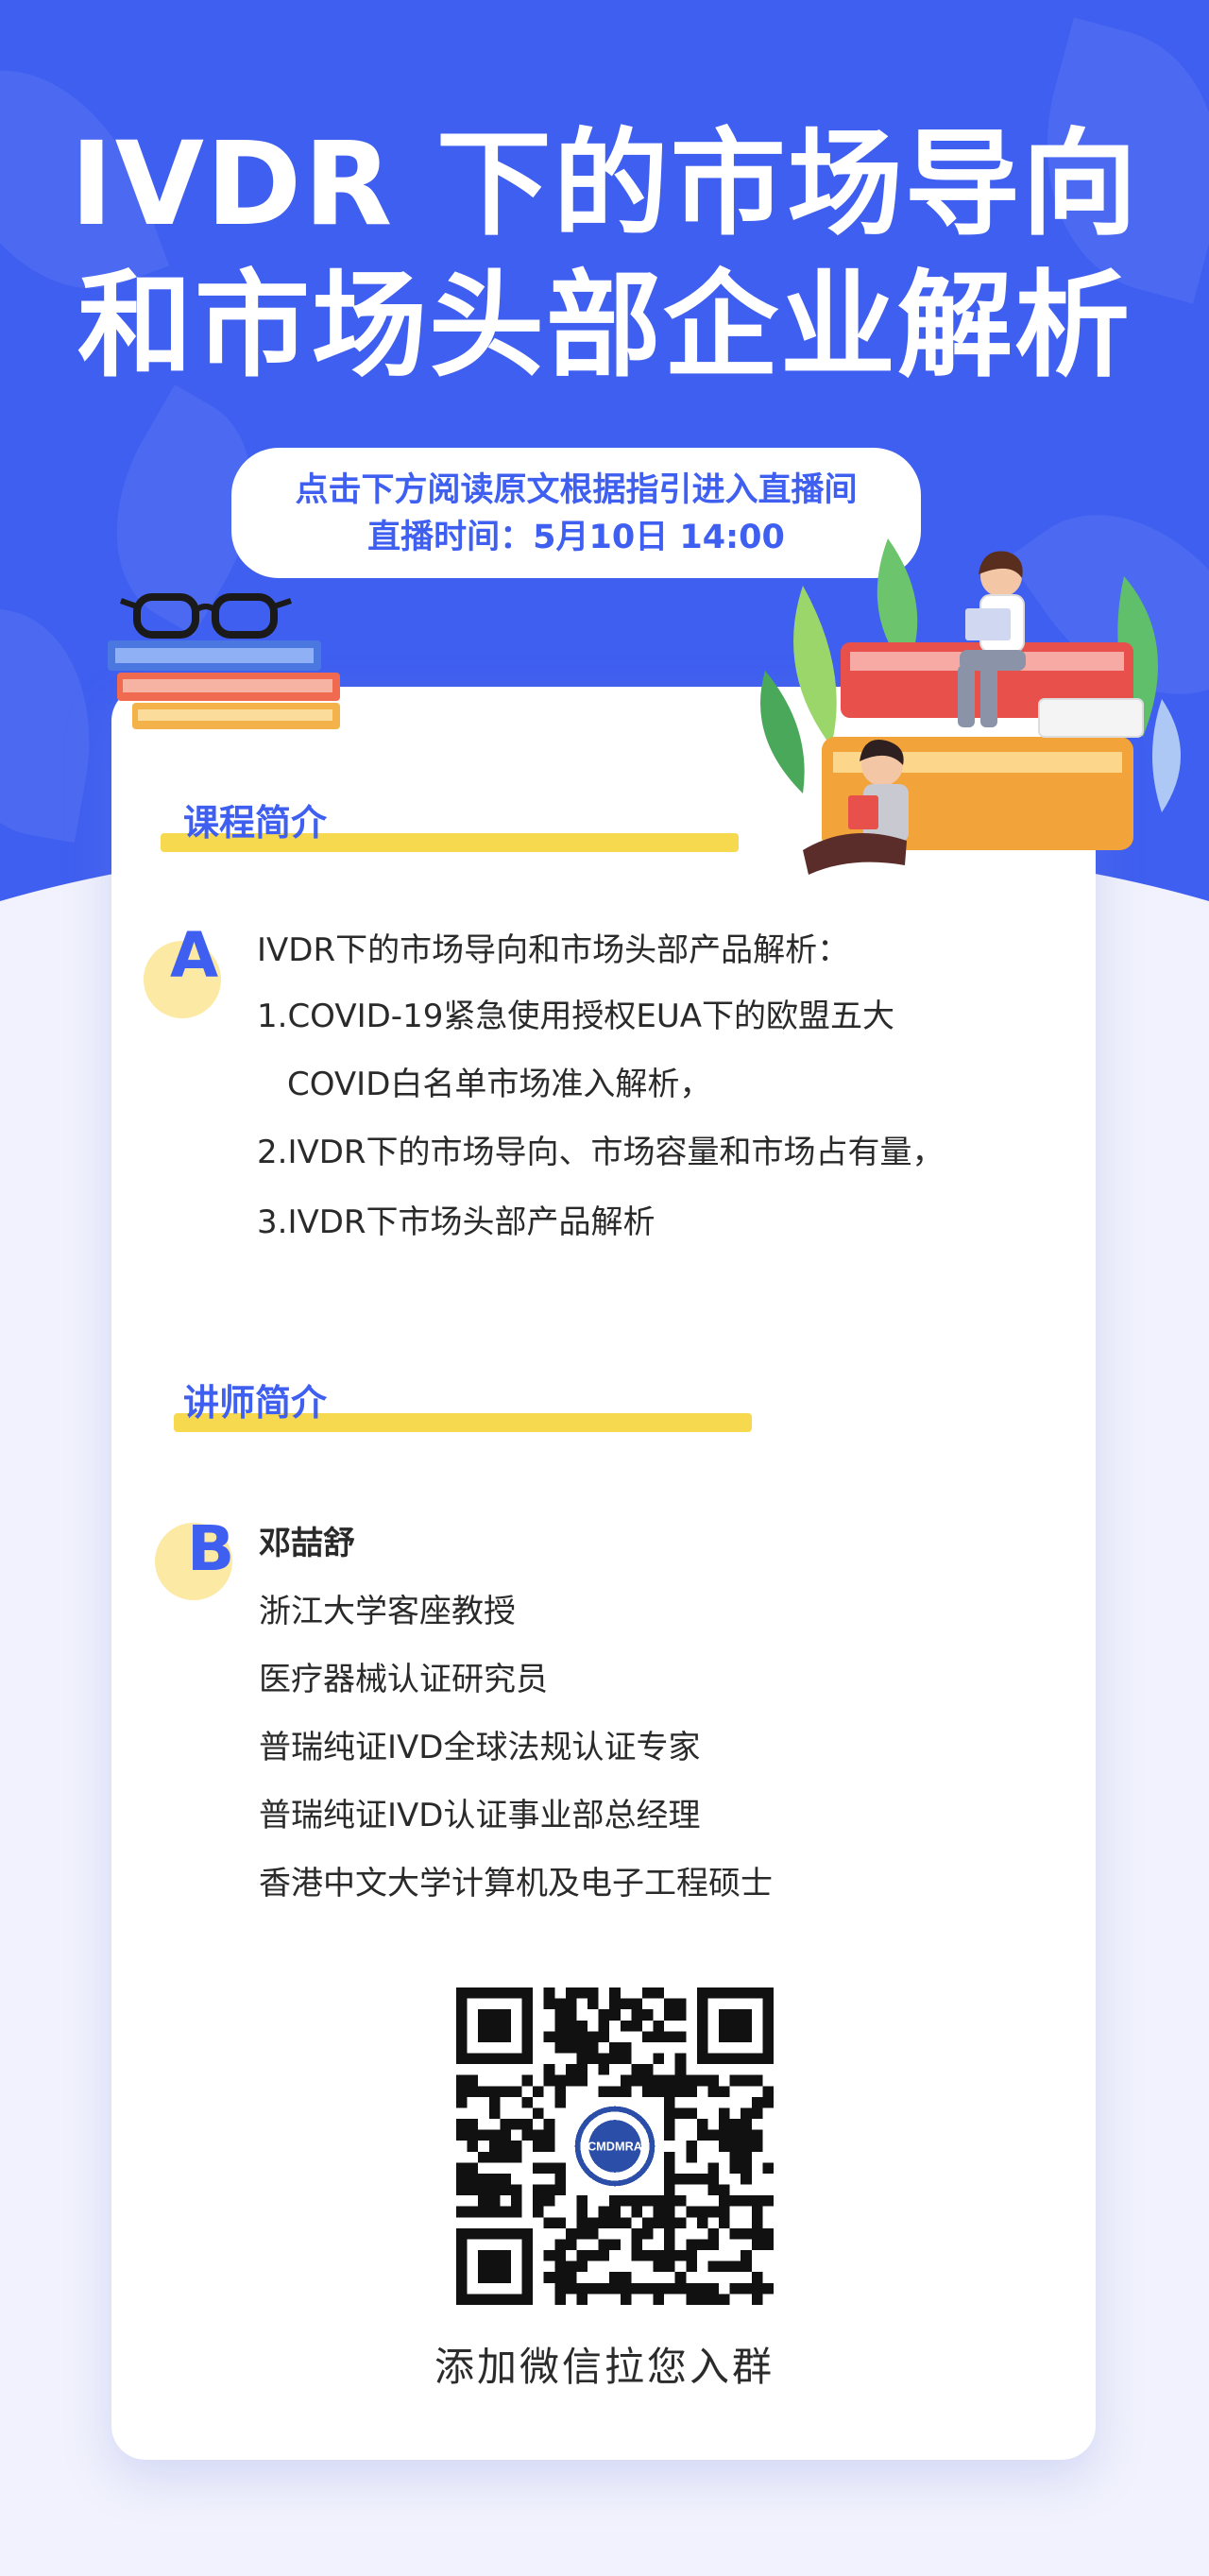  I want to click on glasses-icon, so click(206, 616).